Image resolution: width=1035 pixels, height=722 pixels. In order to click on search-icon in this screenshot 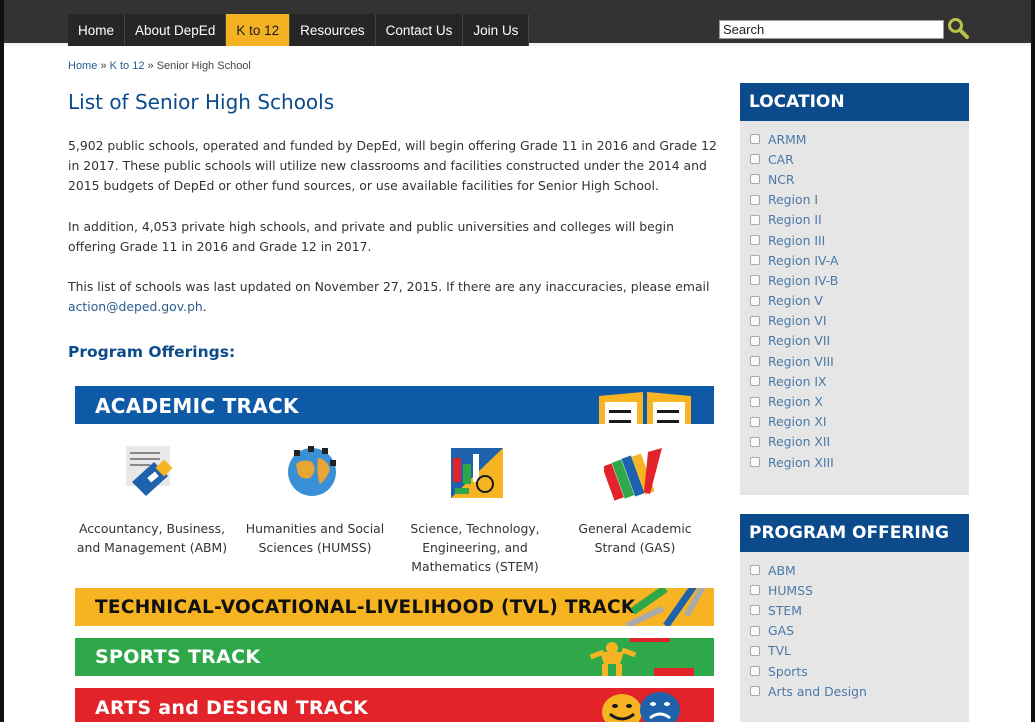, I will do `click(958, 28)`.